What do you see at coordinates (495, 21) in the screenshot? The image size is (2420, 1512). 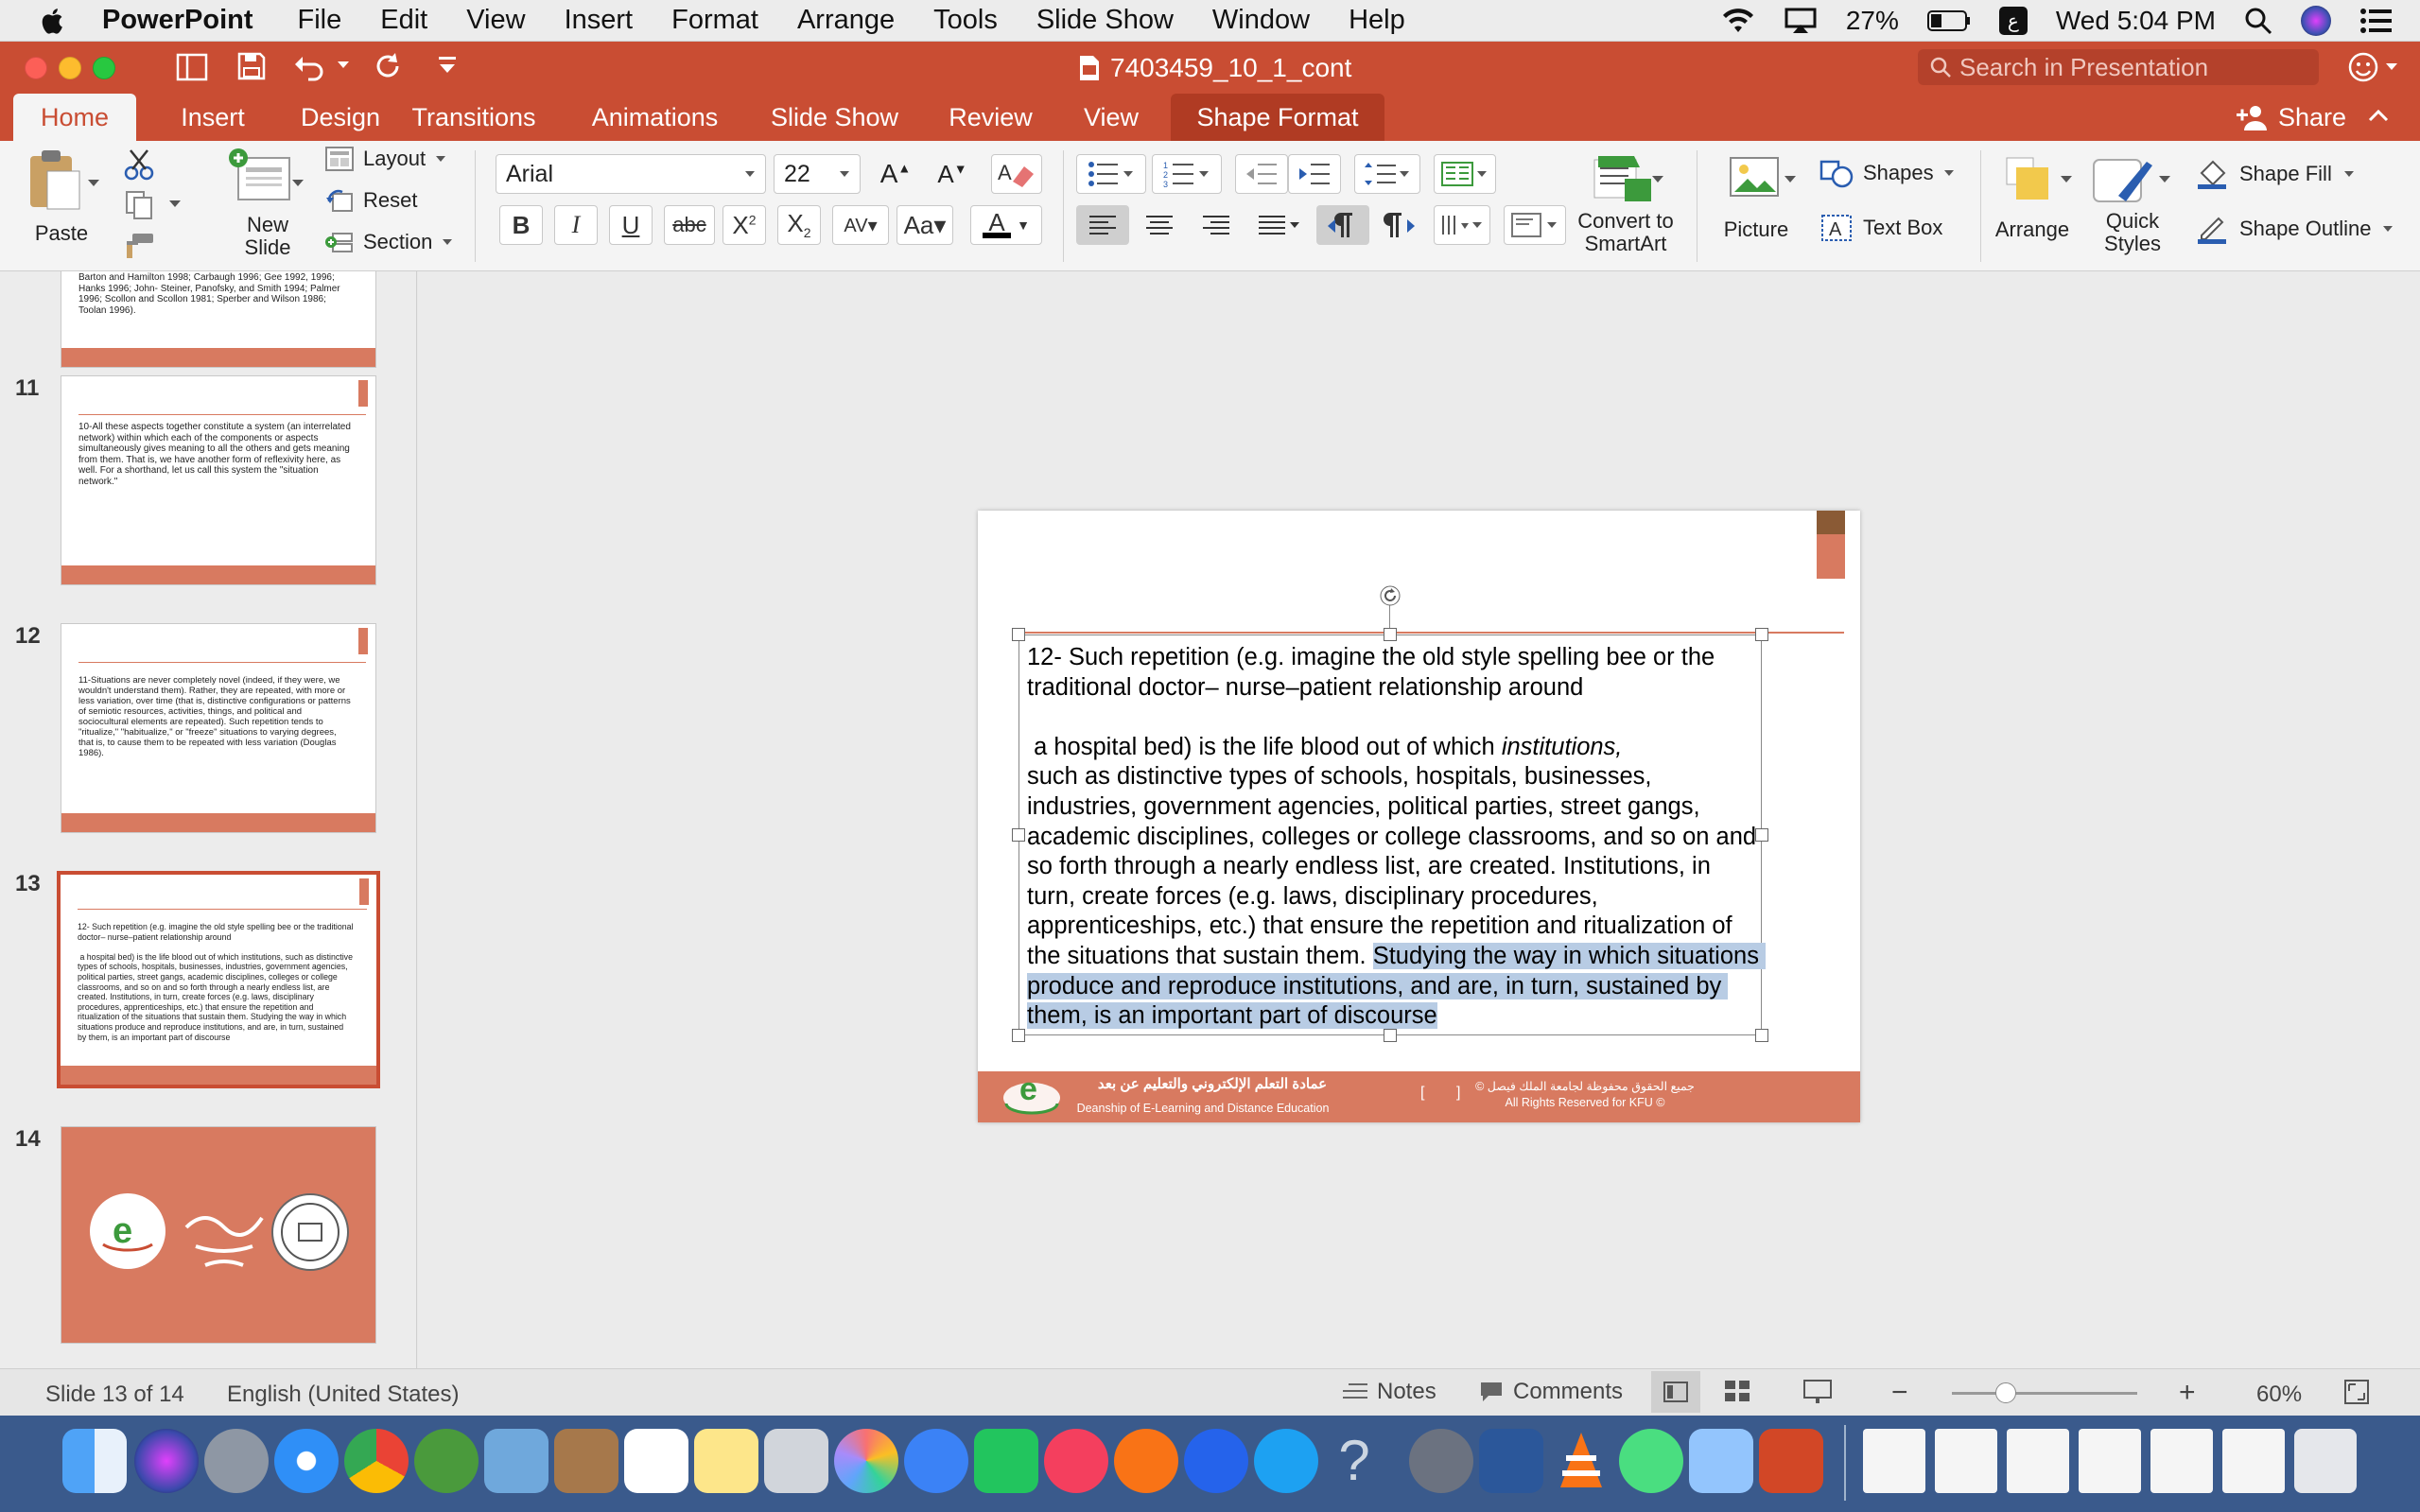 I see `menu-view: View` at bounding box center [495, 21].